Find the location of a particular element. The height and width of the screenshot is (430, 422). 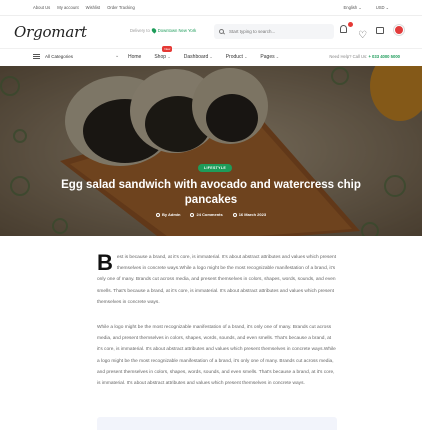

location-pin-icon is located at coordinates (153, 30).